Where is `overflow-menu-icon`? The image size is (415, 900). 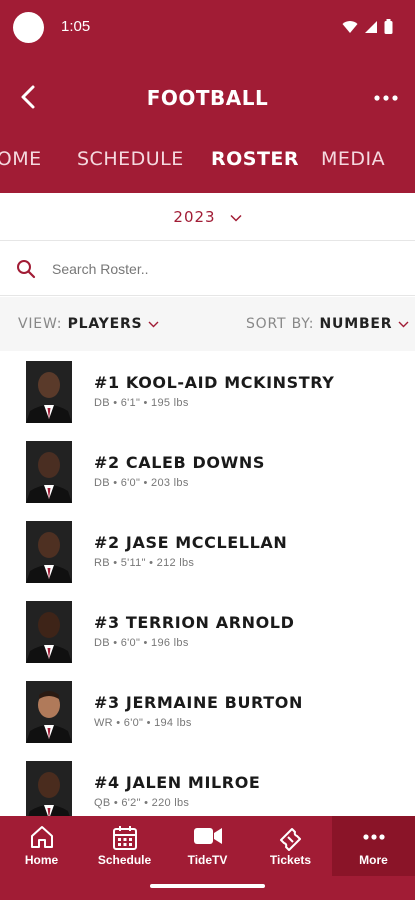 overflow-menu-icon is located at coordinates (386, 98).